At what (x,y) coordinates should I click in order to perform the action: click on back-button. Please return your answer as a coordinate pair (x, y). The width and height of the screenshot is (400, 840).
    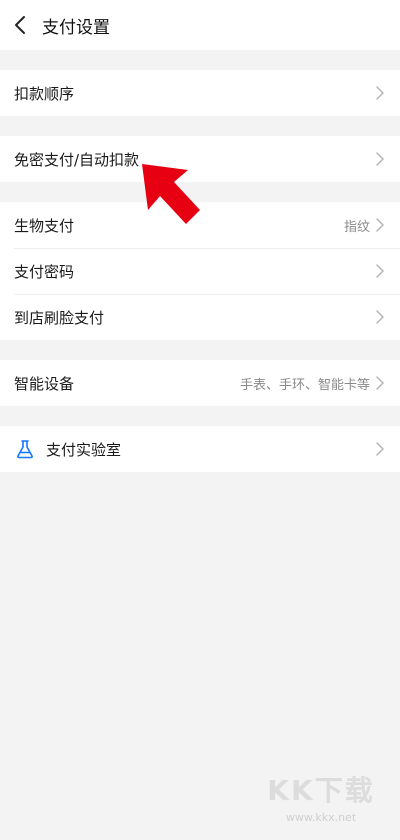
    Looking at the image, I should click on (20, 25).